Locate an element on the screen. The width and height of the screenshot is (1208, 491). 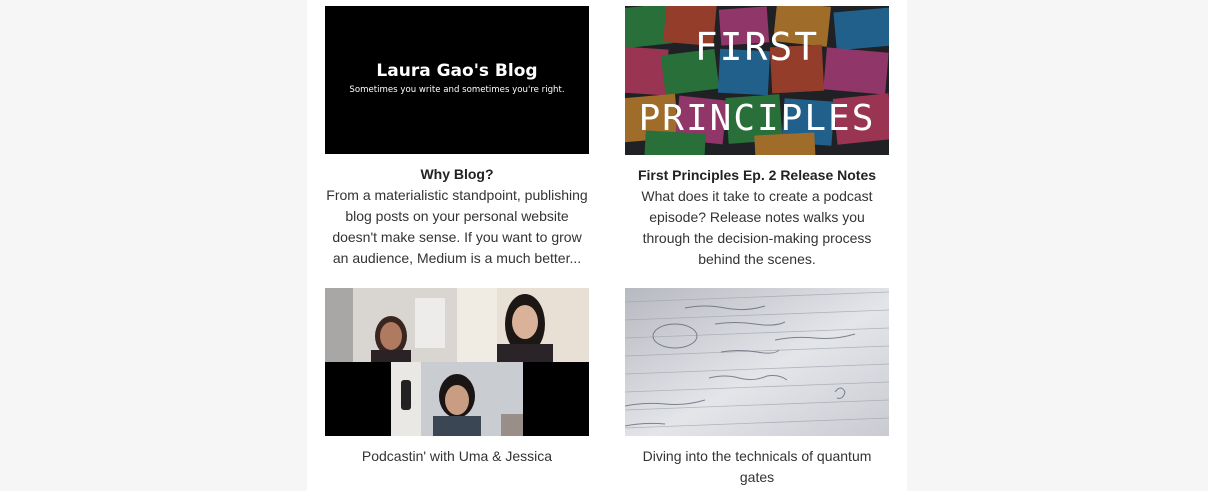
post-card-podcastin: Podcastin' with Uma & Jessica is located at coordinates (457, 377).